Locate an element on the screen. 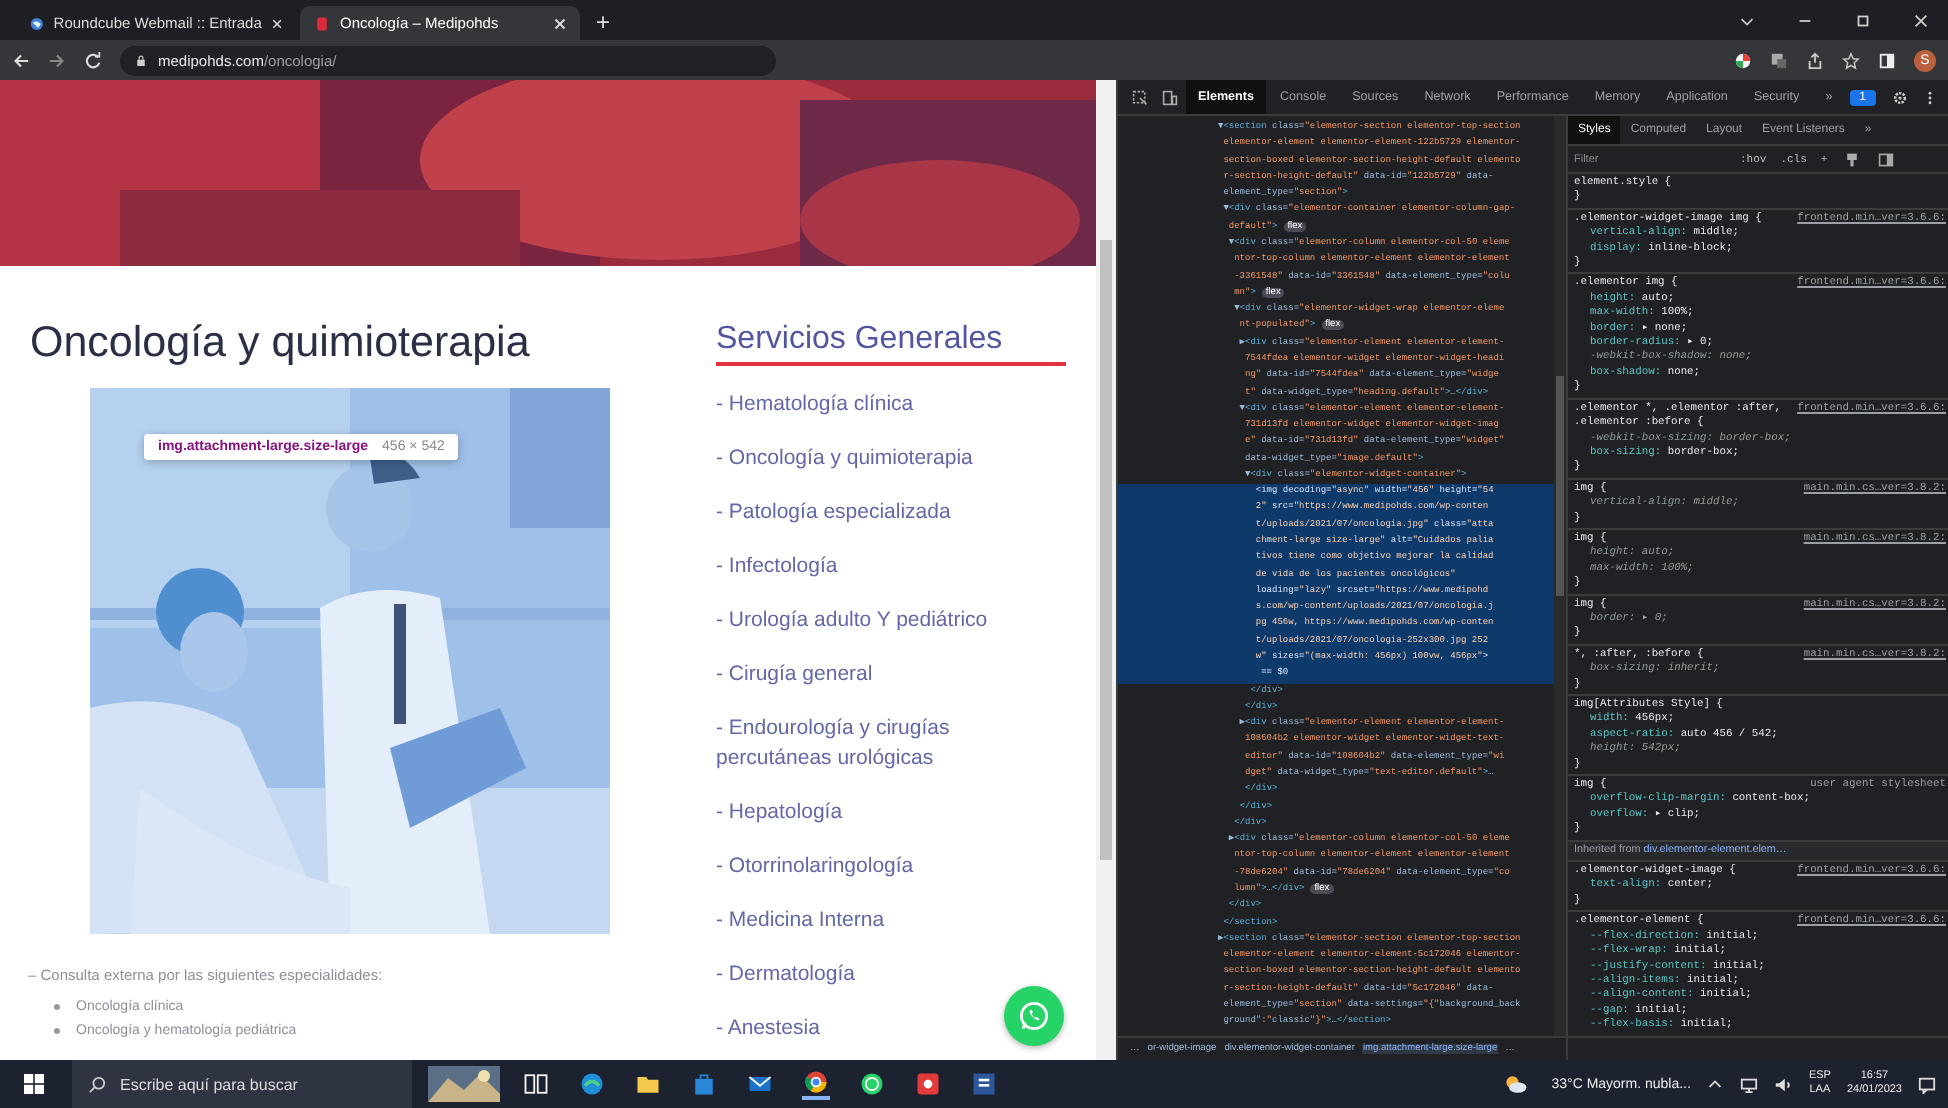 The height and width of the screenshot is (1108, 1948). side-panel-icon is located at coordinates (1887, 60).